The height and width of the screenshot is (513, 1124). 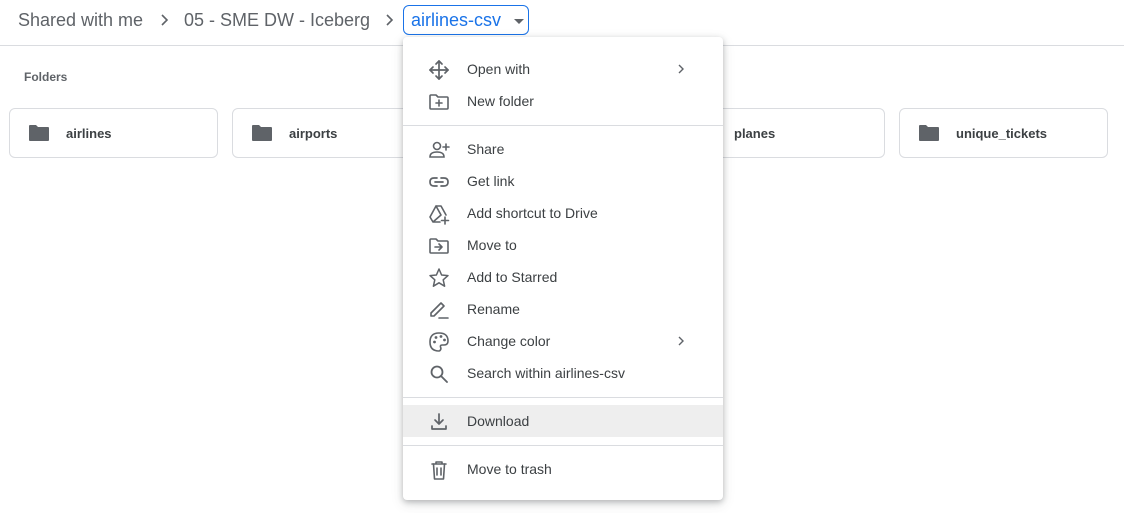 I want to click on current-folder-label: airlines-csv, so click(x=456, y=20).